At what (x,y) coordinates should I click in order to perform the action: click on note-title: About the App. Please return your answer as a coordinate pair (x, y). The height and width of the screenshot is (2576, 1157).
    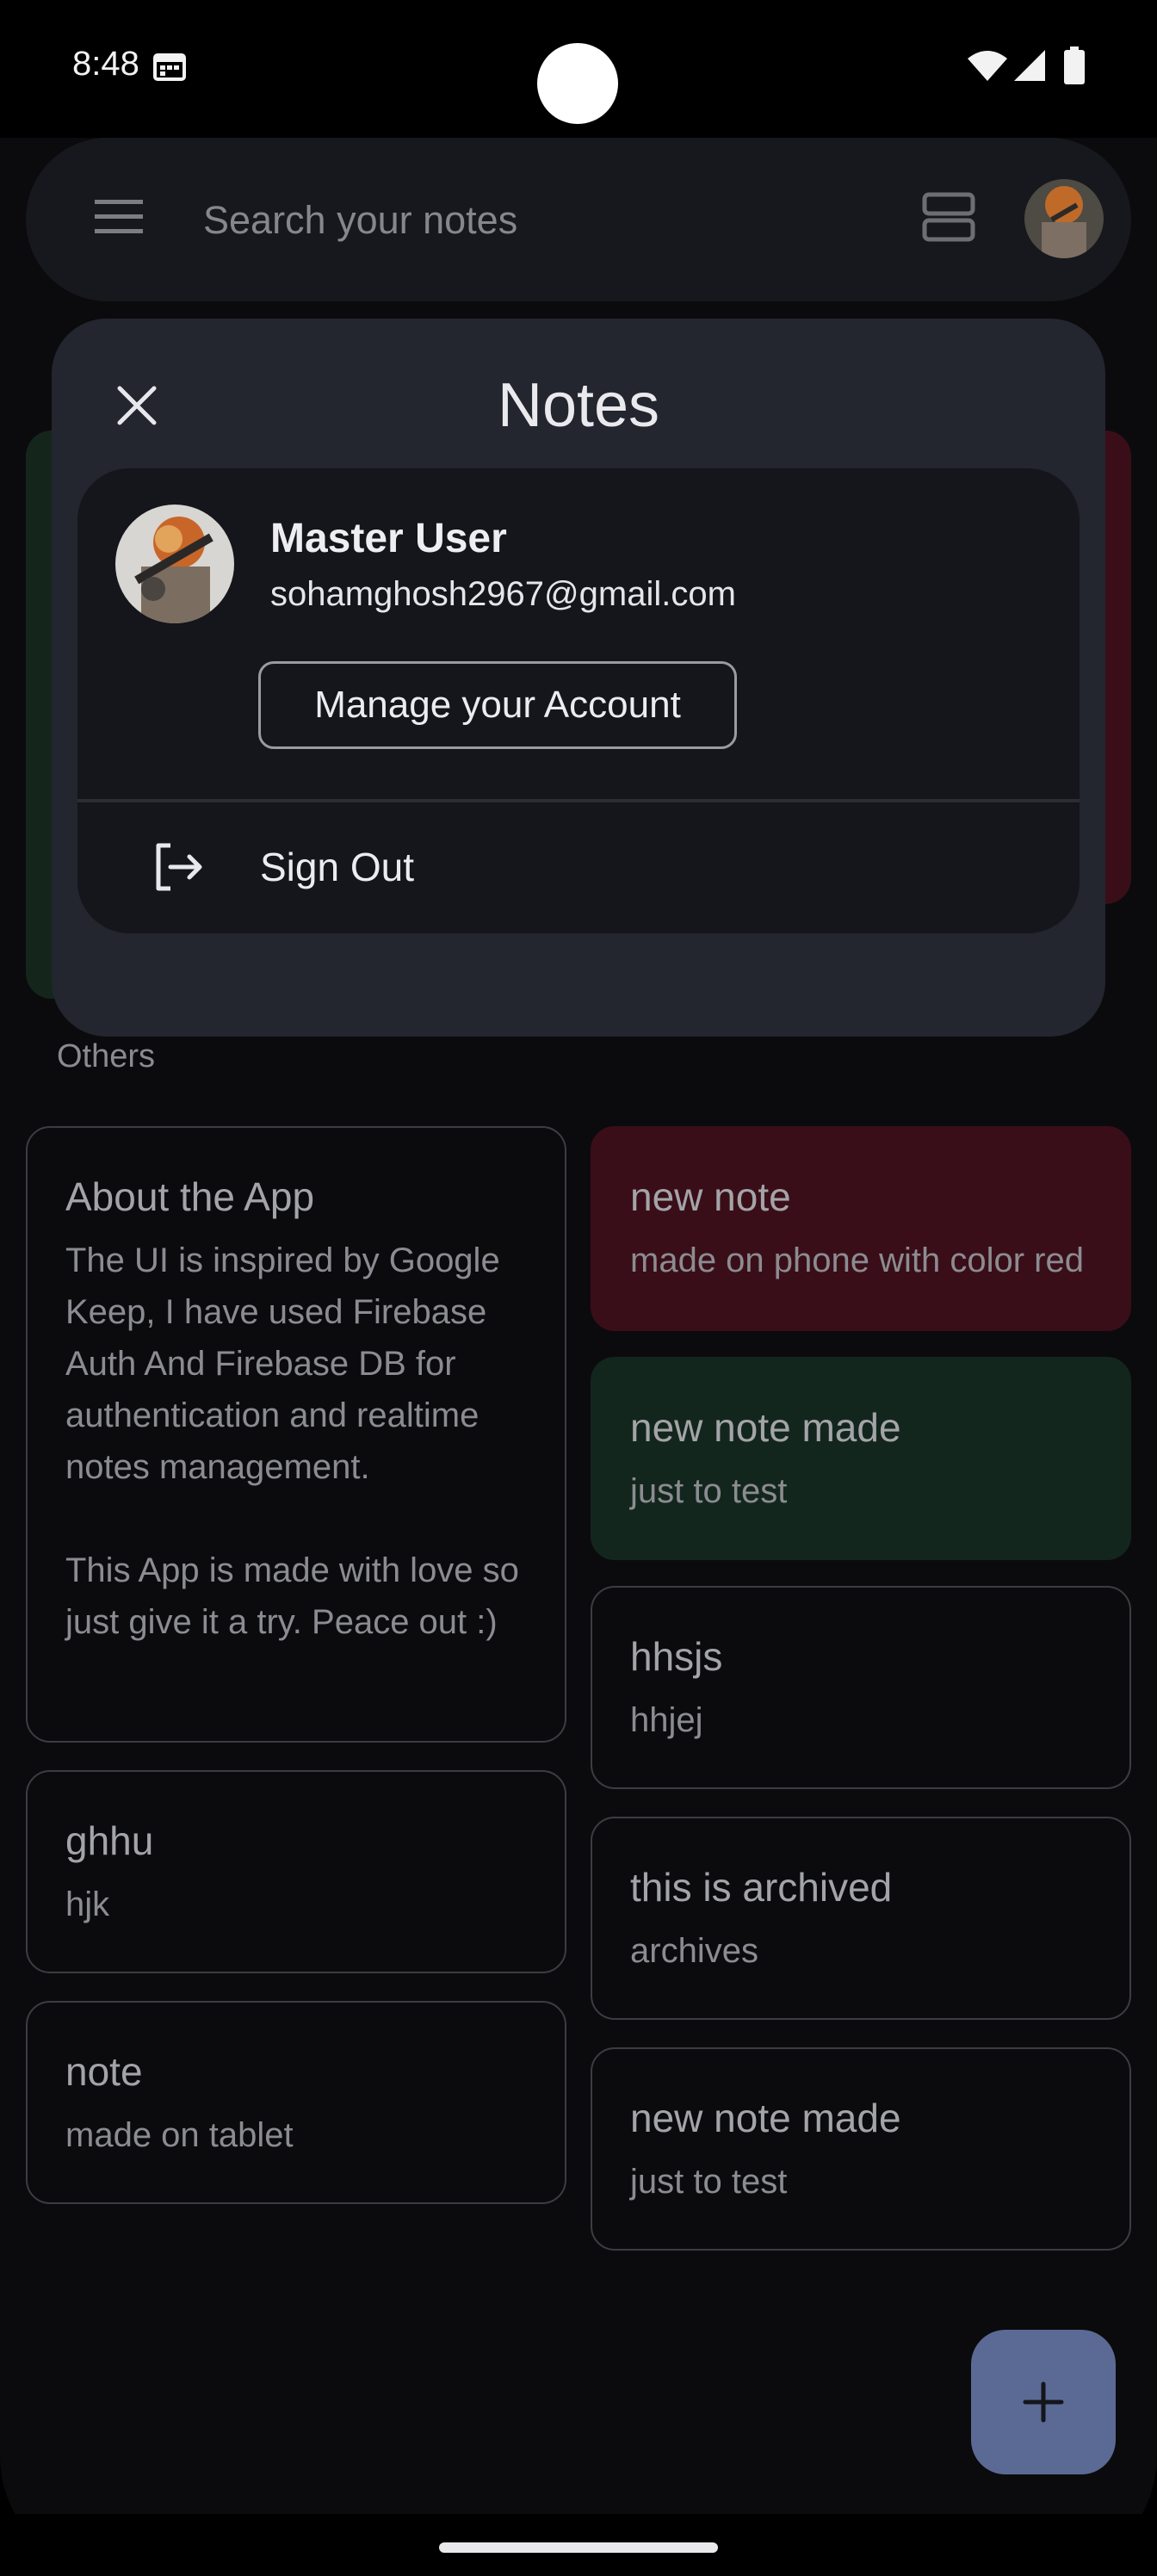
    Looking at the image, I should click on (190, 1196).